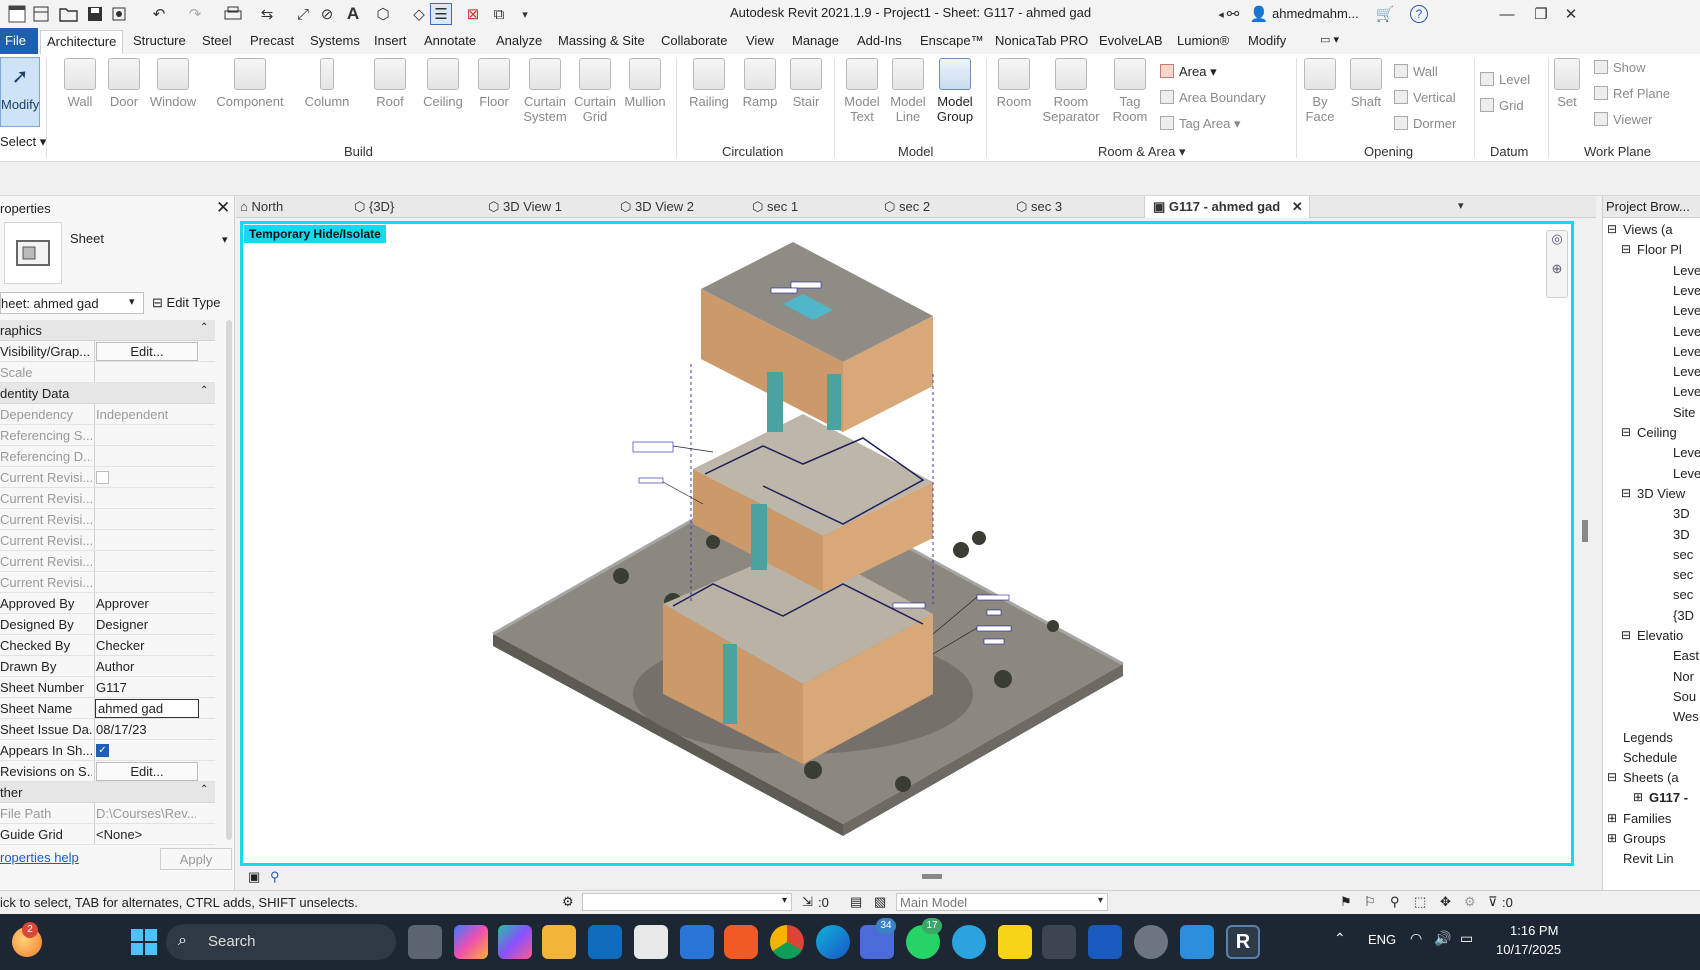 The image size is (1700, 970). Describe the element at coordinates (787, 942) in the screenshot. I see `chrome-icon` at that location.